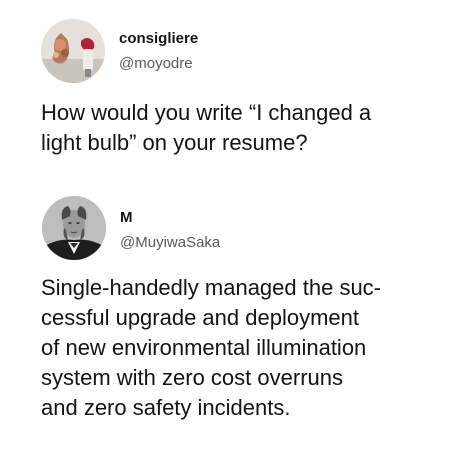 The image size is (474, 463). Describe the element at coordinates (170, 242) in the screenshot. I see `user-handle: @MuyiwaSaka` at that location.